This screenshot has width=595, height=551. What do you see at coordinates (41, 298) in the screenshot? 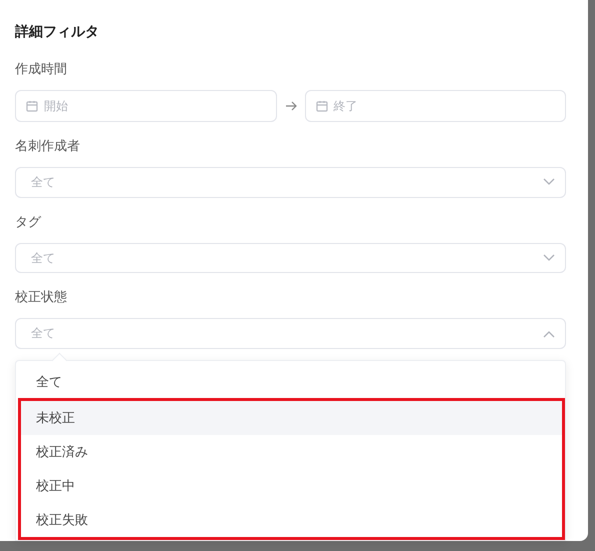
I see `field-label: 校正状態` at bounding box center [41, 298].